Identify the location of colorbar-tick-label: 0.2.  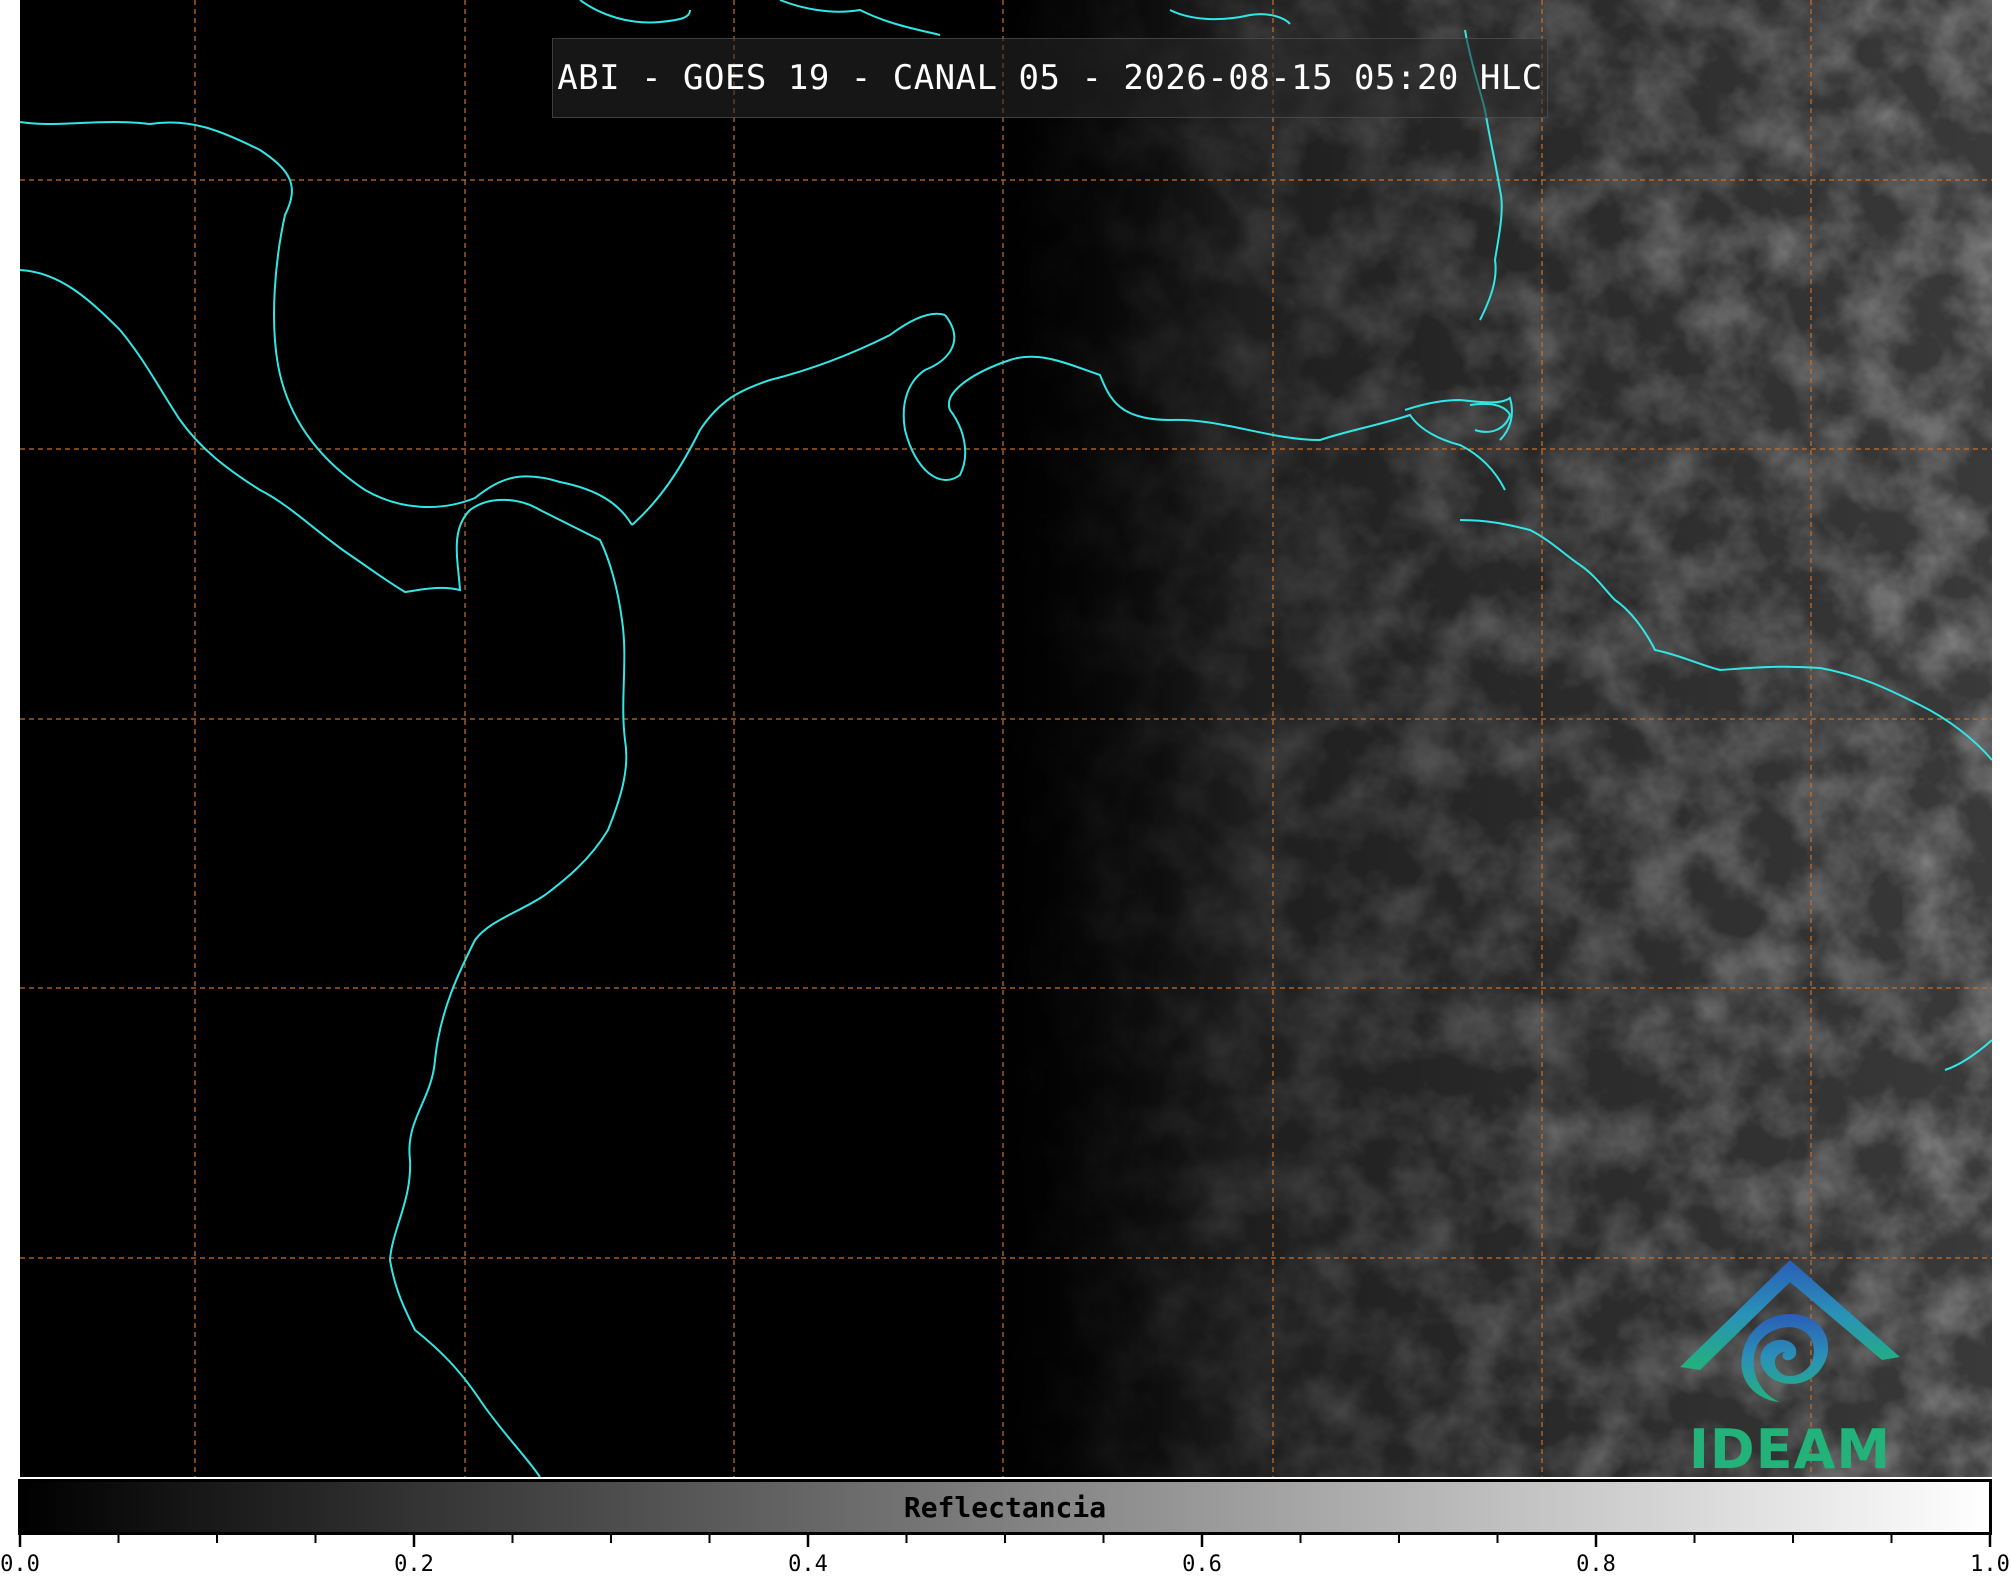
(414, 1564).